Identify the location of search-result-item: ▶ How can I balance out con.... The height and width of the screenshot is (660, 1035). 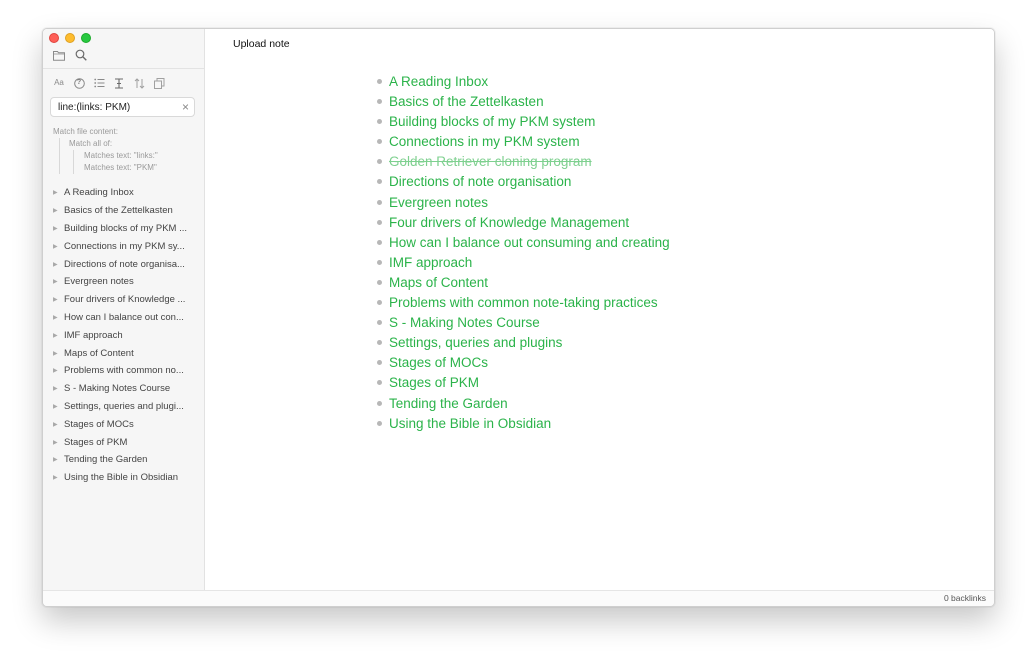
(125, 318).